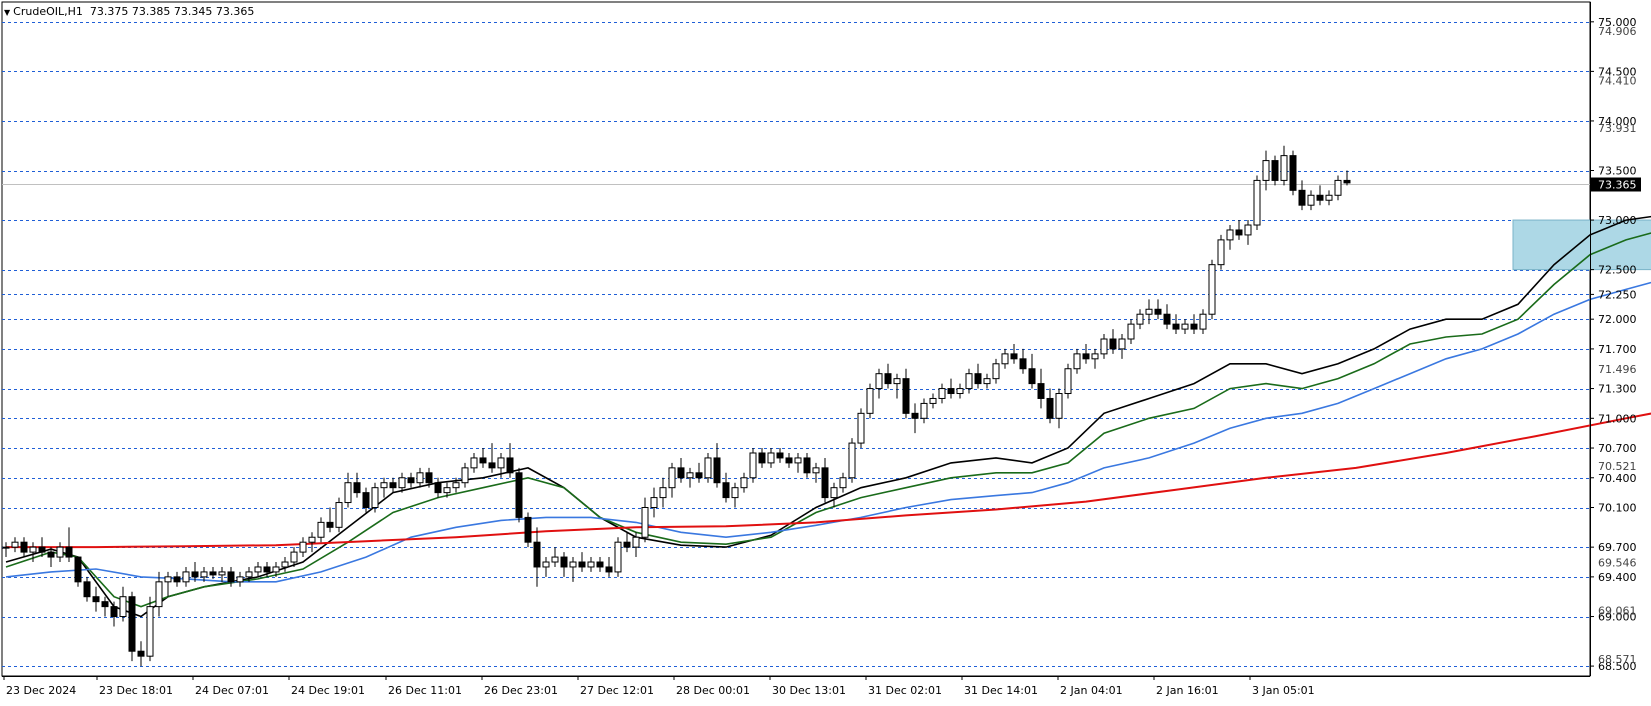 The image size is (1651, 706). Describe the element at coordinates (1617, 128) in the screenshot. I see `price-tick-label: 73.931` at that location.